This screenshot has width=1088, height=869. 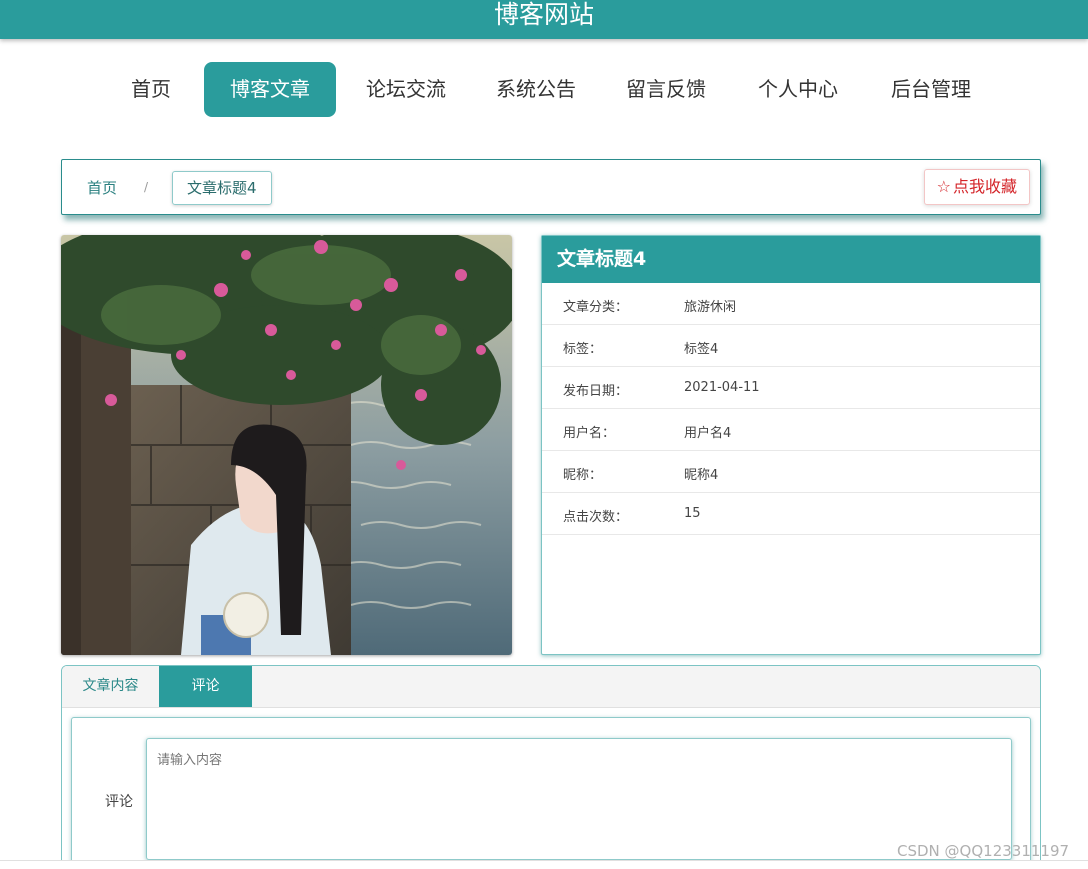 I want to click on comment-label: 评论, so click(x=119, y=802).